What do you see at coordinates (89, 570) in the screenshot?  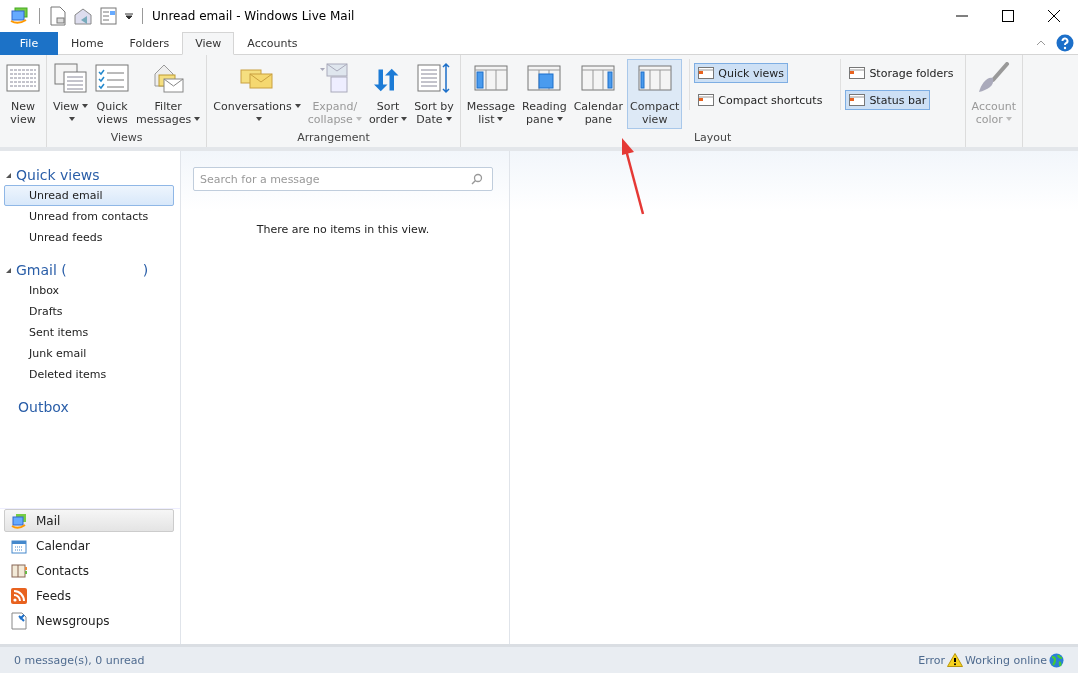 I see `module-item: Contacts` at bounding box center [89, 570].